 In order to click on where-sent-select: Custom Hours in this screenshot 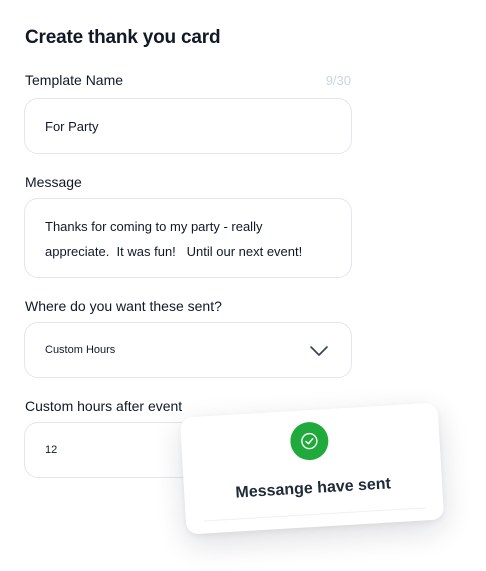, I will do `click(188, 350)`.